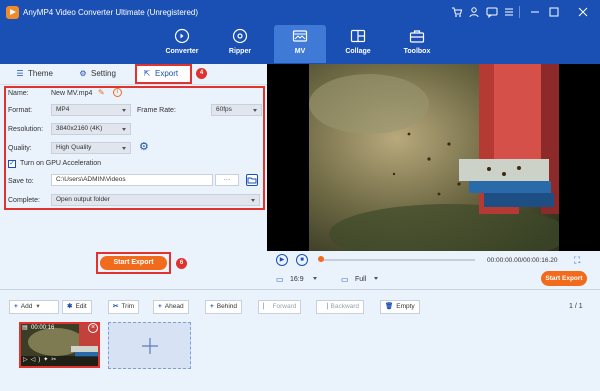  What do you see at coordinates (315, 278) in the screenshot?
I see `aspect-dropdown-icon` at bounding box center [315, 278].